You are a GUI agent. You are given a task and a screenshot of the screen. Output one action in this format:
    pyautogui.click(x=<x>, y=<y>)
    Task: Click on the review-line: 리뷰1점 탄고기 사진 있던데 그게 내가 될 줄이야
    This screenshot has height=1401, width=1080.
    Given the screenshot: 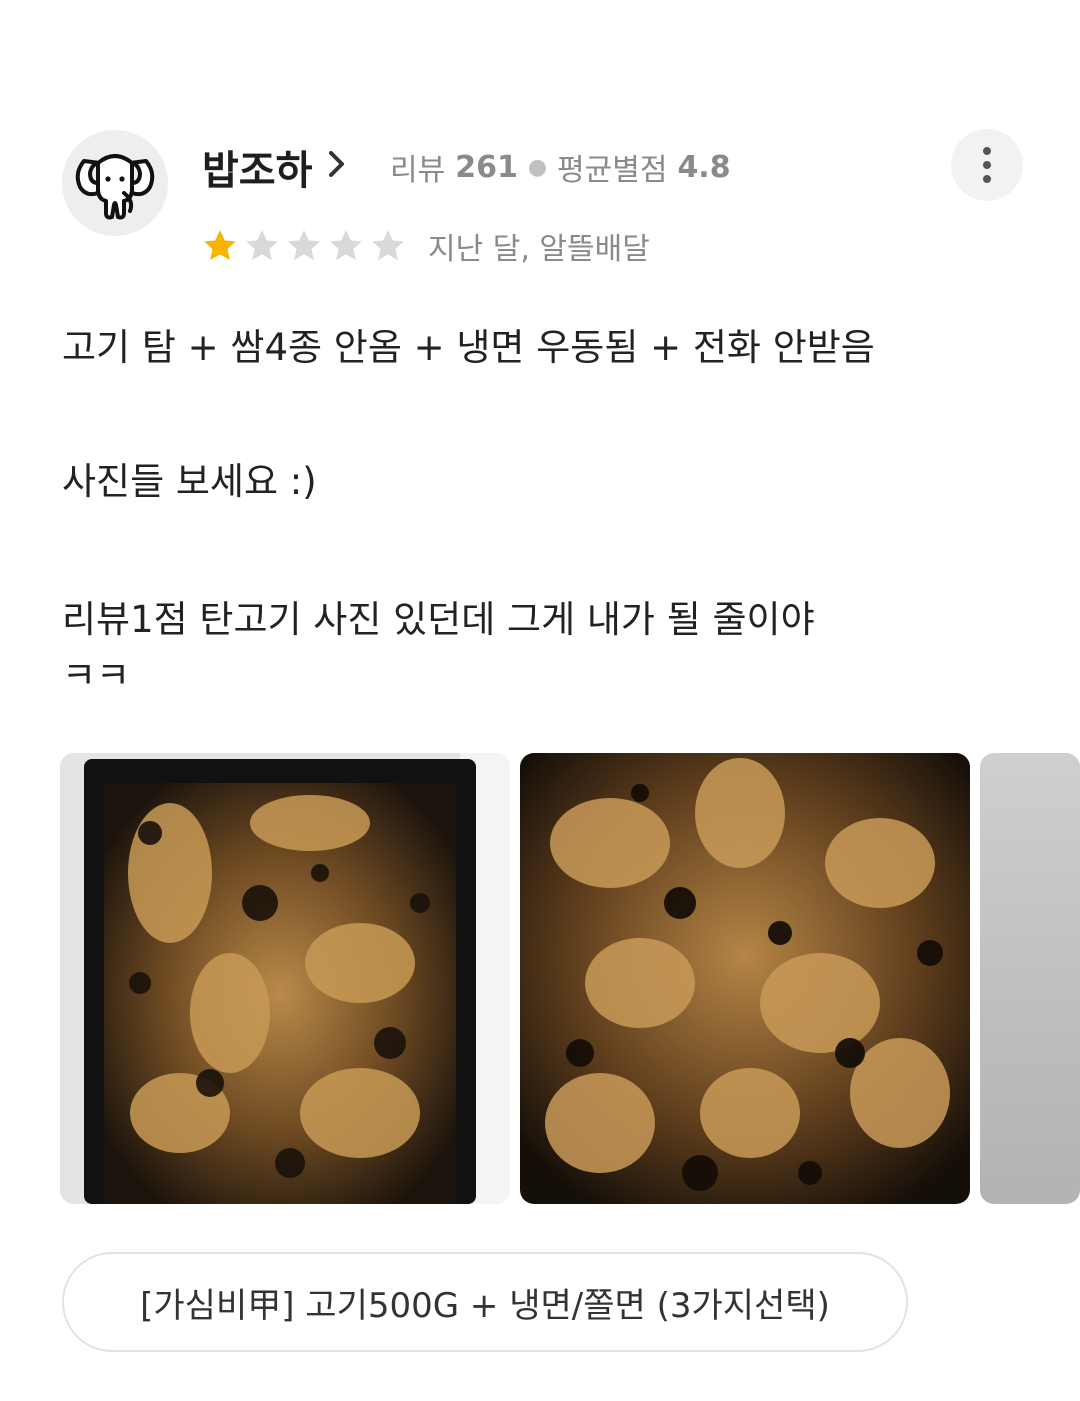 What is the action you would take?
    pyautogui.click(x=438, y=619)
    